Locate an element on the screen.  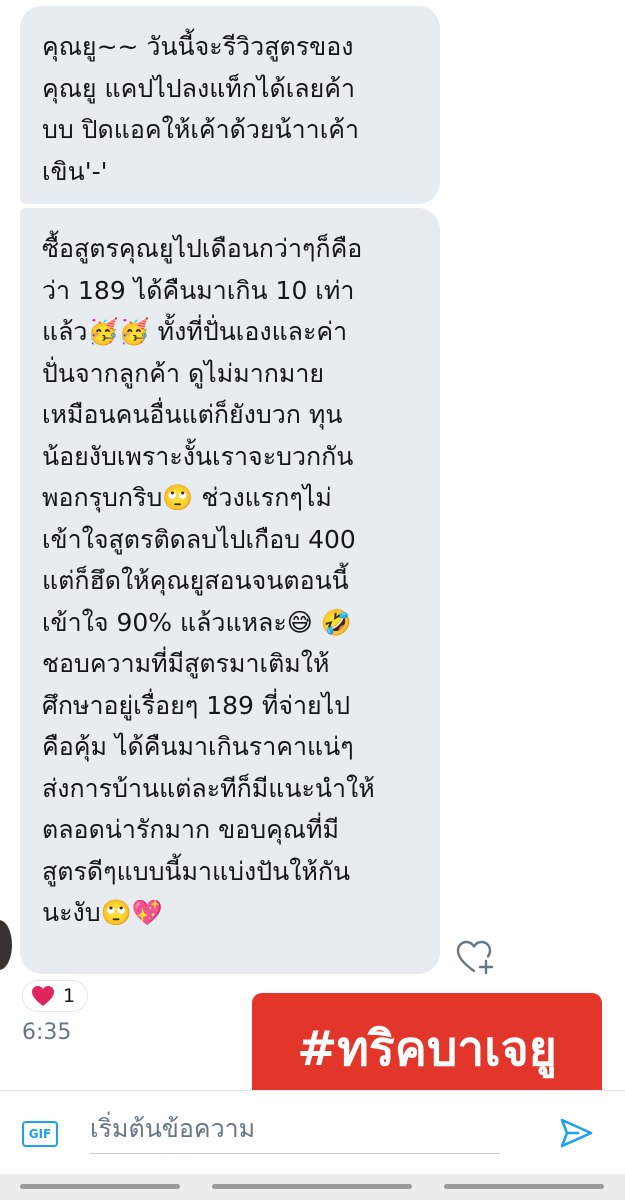
message-line: ชอบความที่มีสูตรมาเติมให้ is located at coordinates (186, 663).